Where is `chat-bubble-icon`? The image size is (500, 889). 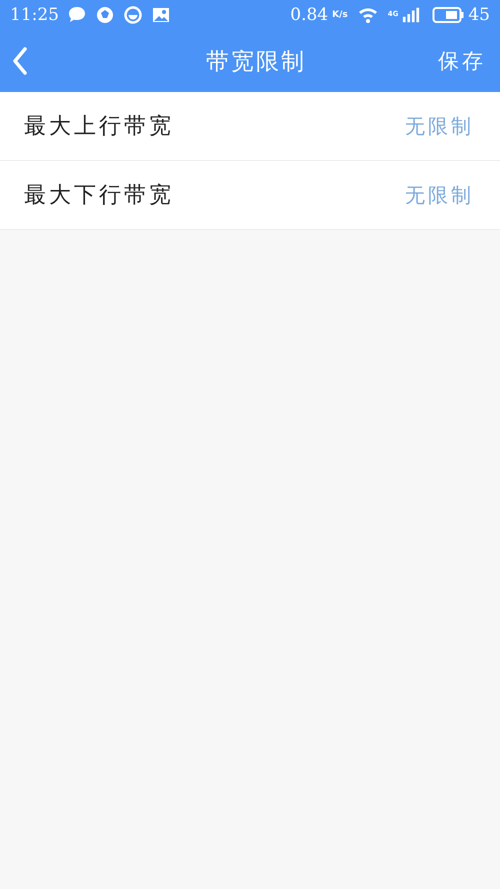 chat-bubble-icon is located at coordinates (77, 15).